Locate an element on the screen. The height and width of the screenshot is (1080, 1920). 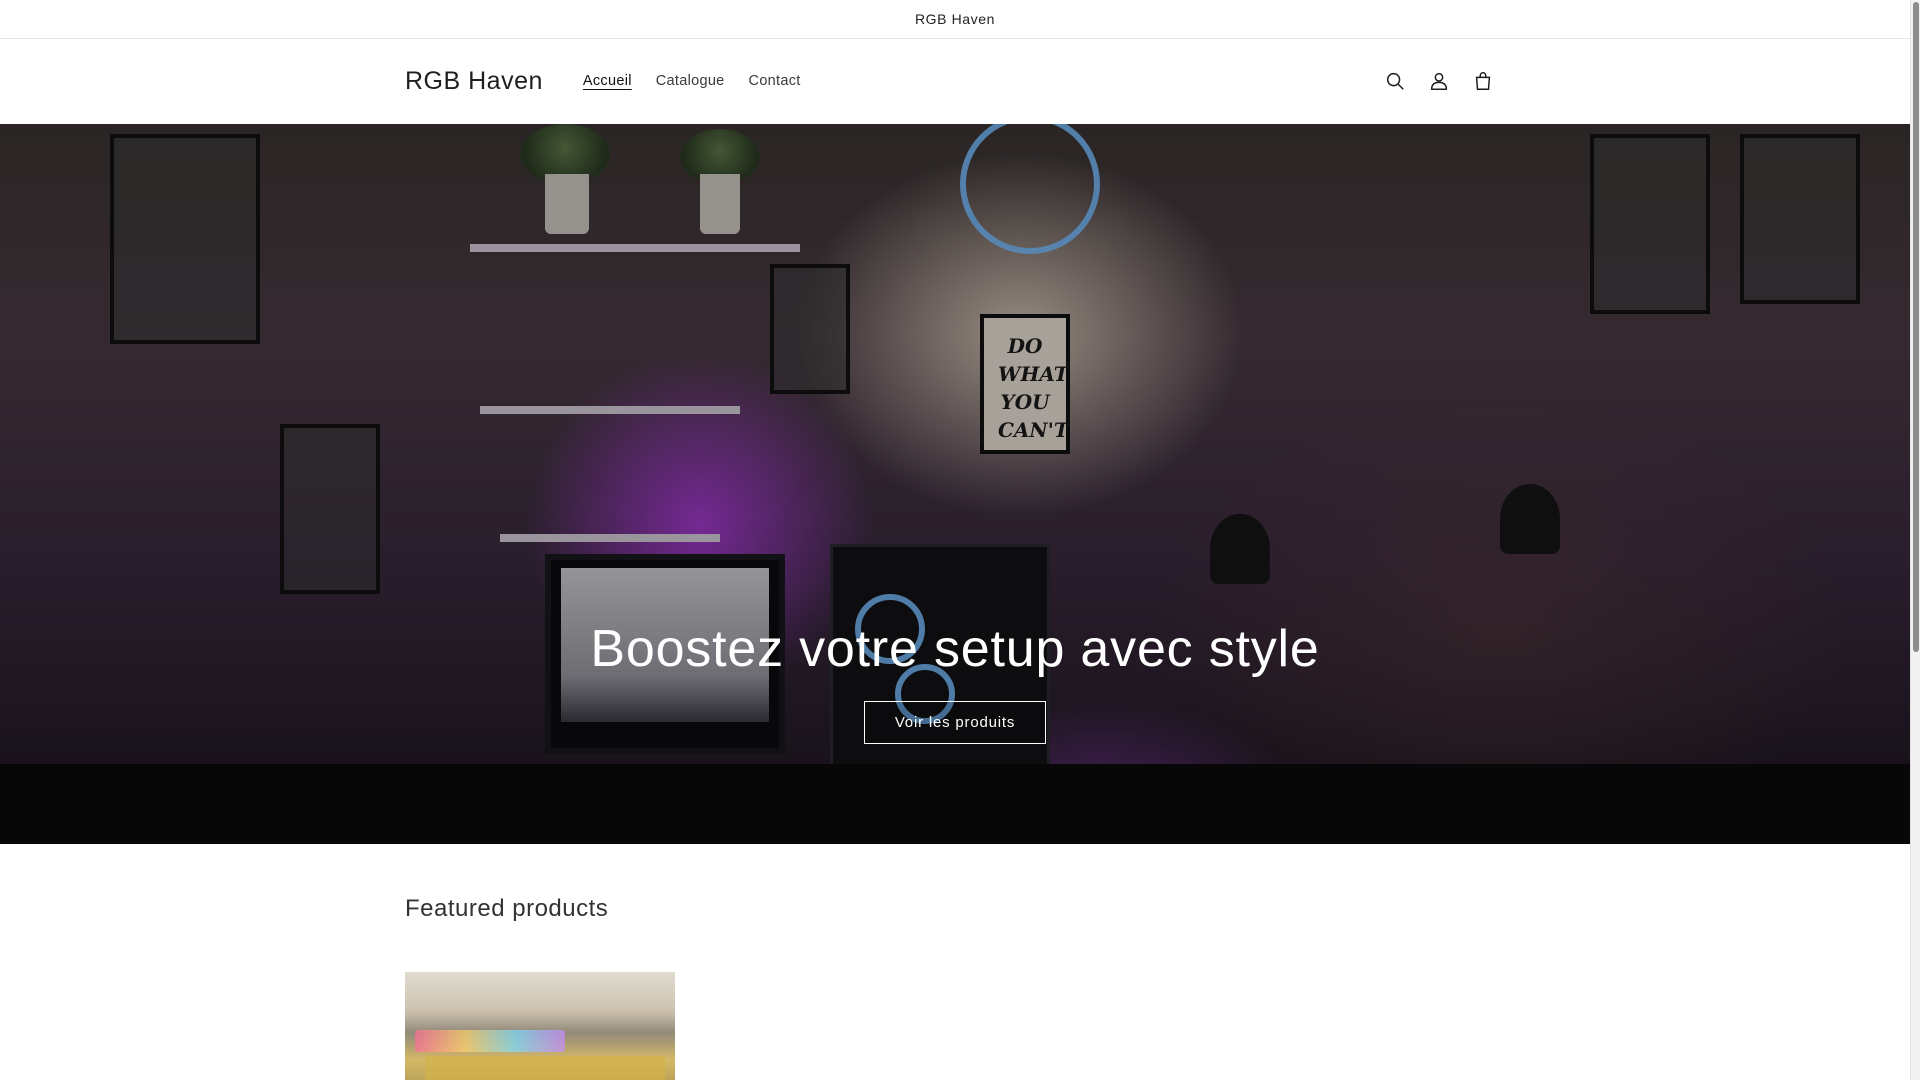
store-logo: RGB Haven is located at coordinates (474, 81).